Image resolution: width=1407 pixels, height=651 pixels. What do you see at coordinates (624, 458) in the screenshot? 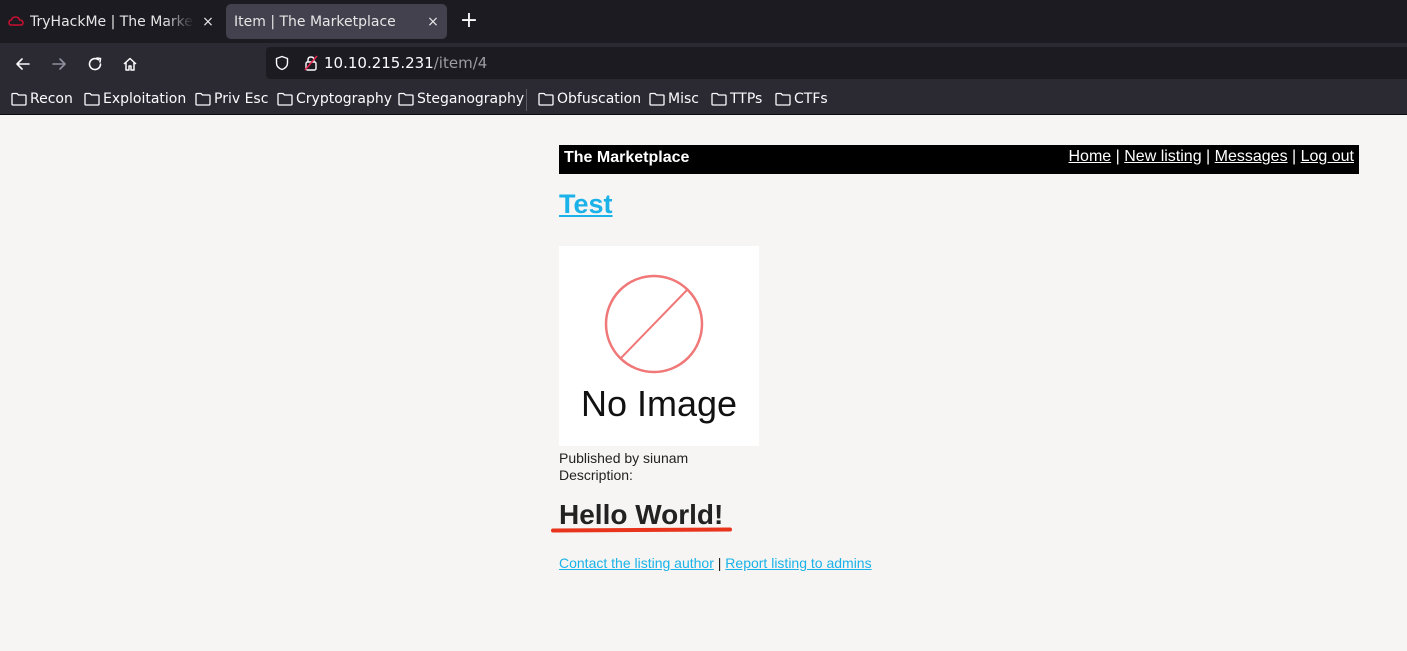
I see `published-by: Published by siunam` at bounding box center [624, 458].